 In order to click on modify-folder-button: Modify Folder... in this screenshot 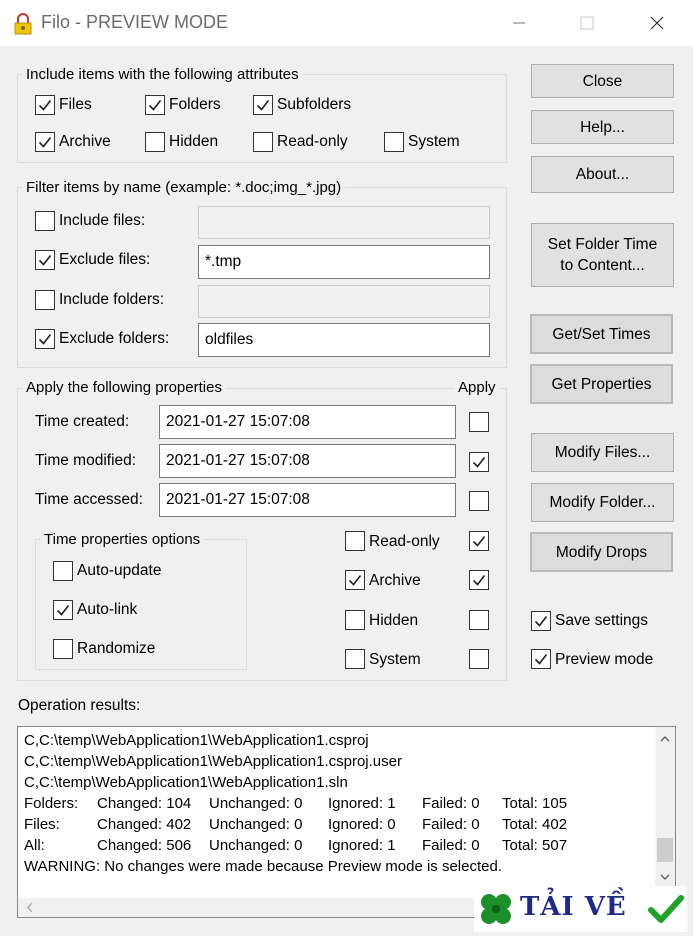, I will do `click(602, 502)`.